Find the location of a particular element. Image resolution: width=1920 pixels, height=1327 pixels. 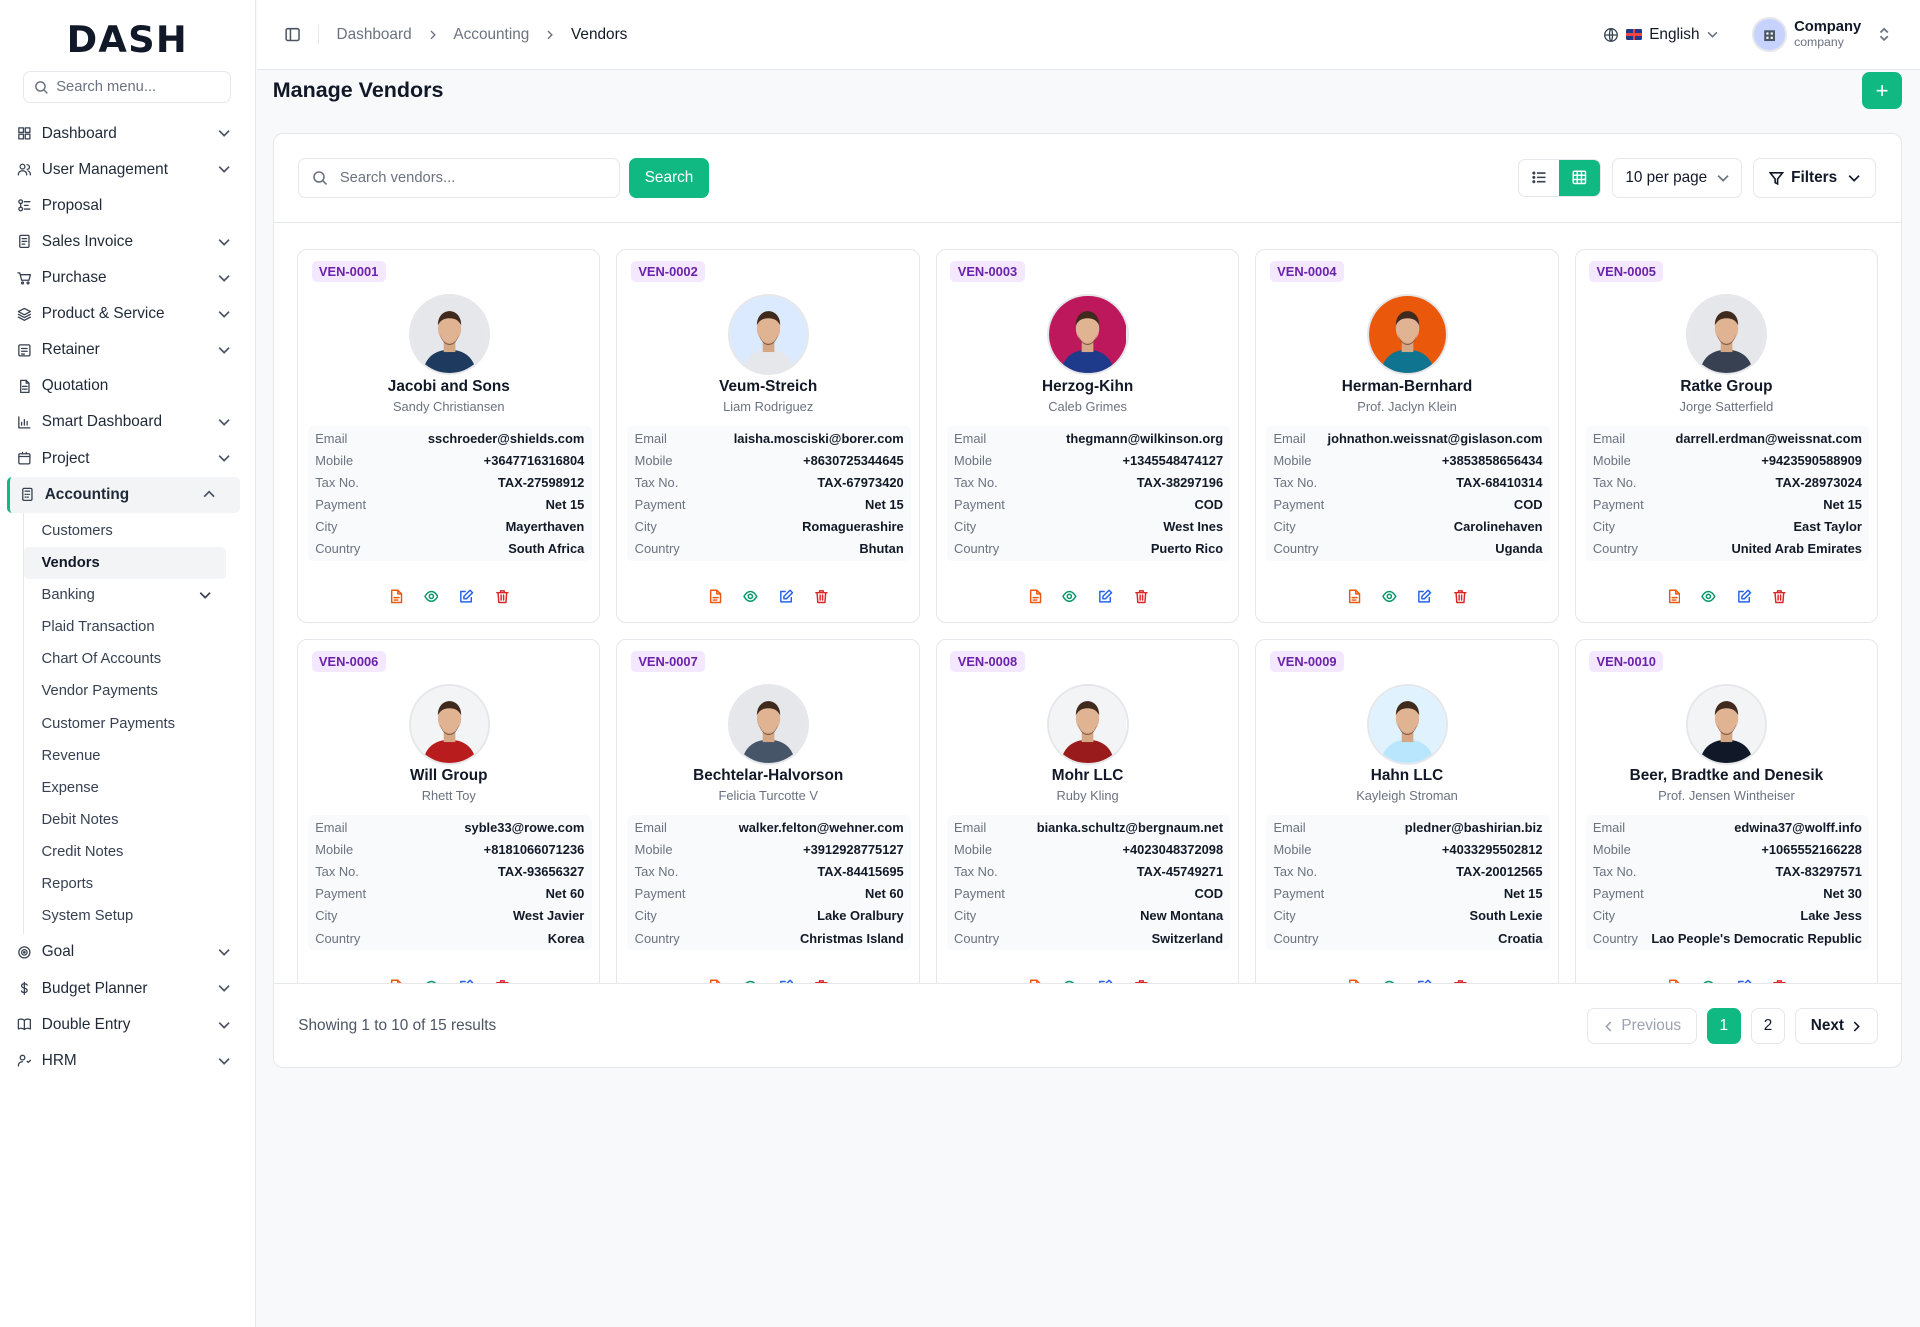

sidebar-item-purchase: Purchase is located at coordinates (127, 278).